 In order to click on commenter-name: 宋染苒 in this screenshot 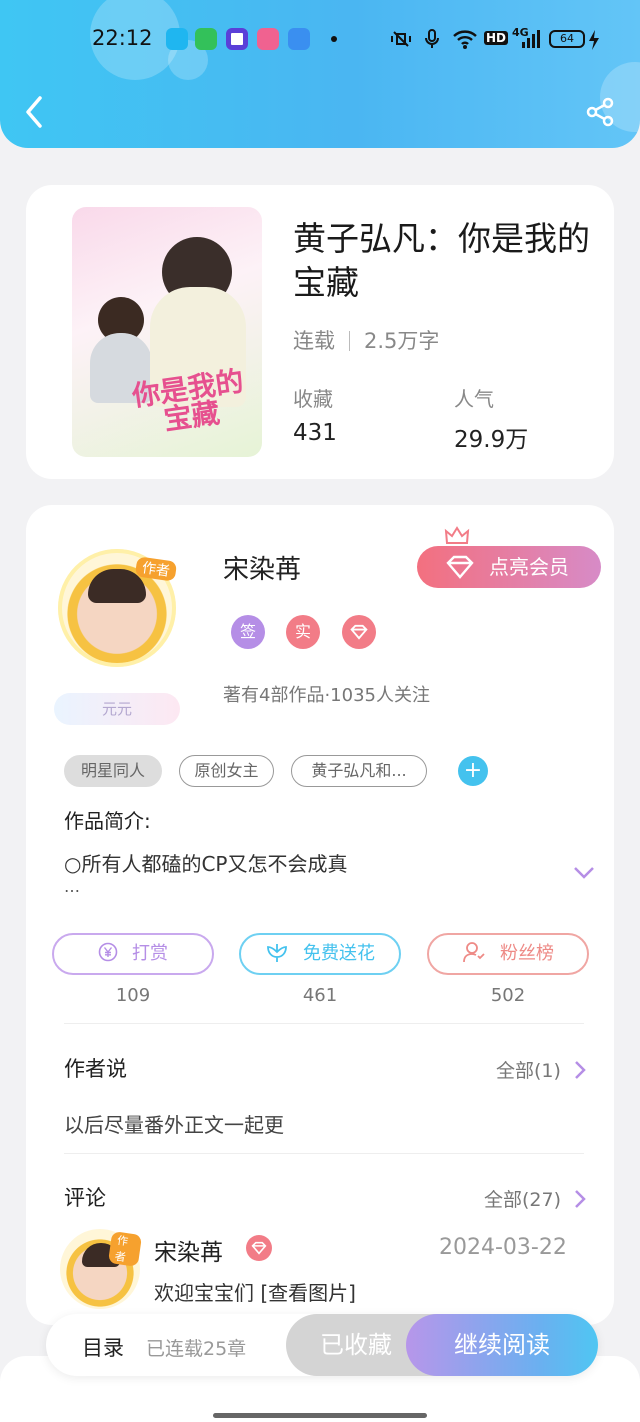, I will do `click(188, 1250)`.